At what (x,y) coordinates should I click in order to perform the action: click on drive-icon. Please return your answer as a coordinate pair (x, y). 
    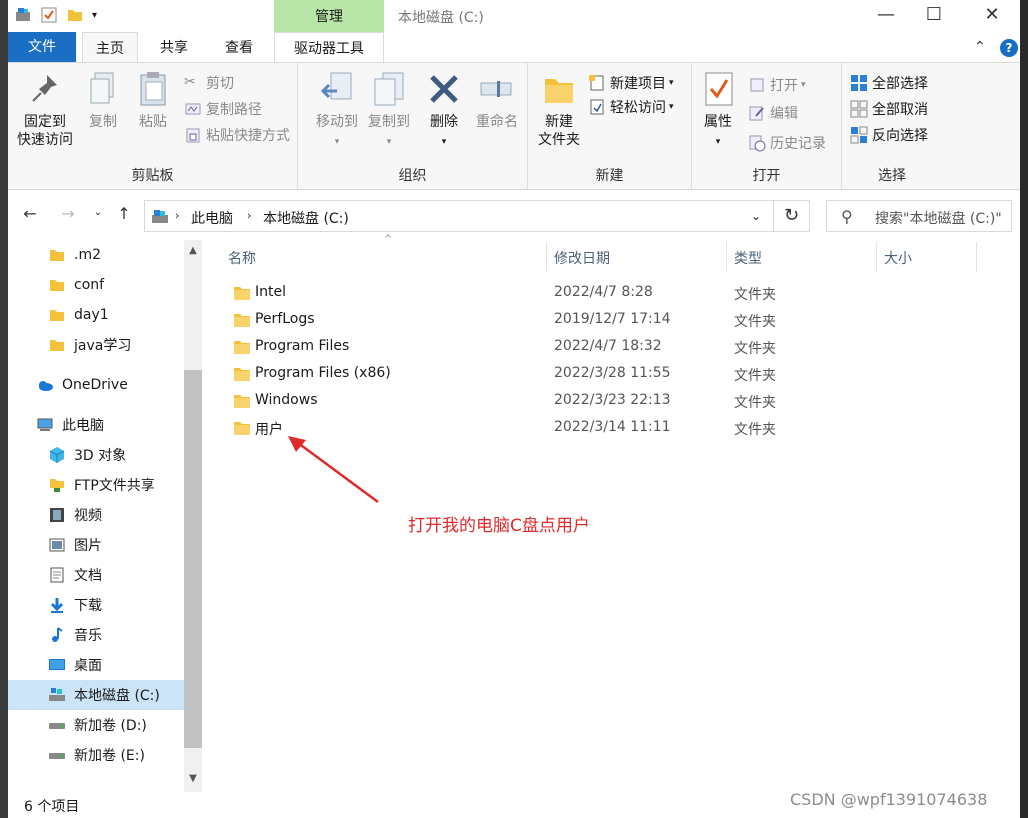
    Looking at the image, I should click on (57, 726).